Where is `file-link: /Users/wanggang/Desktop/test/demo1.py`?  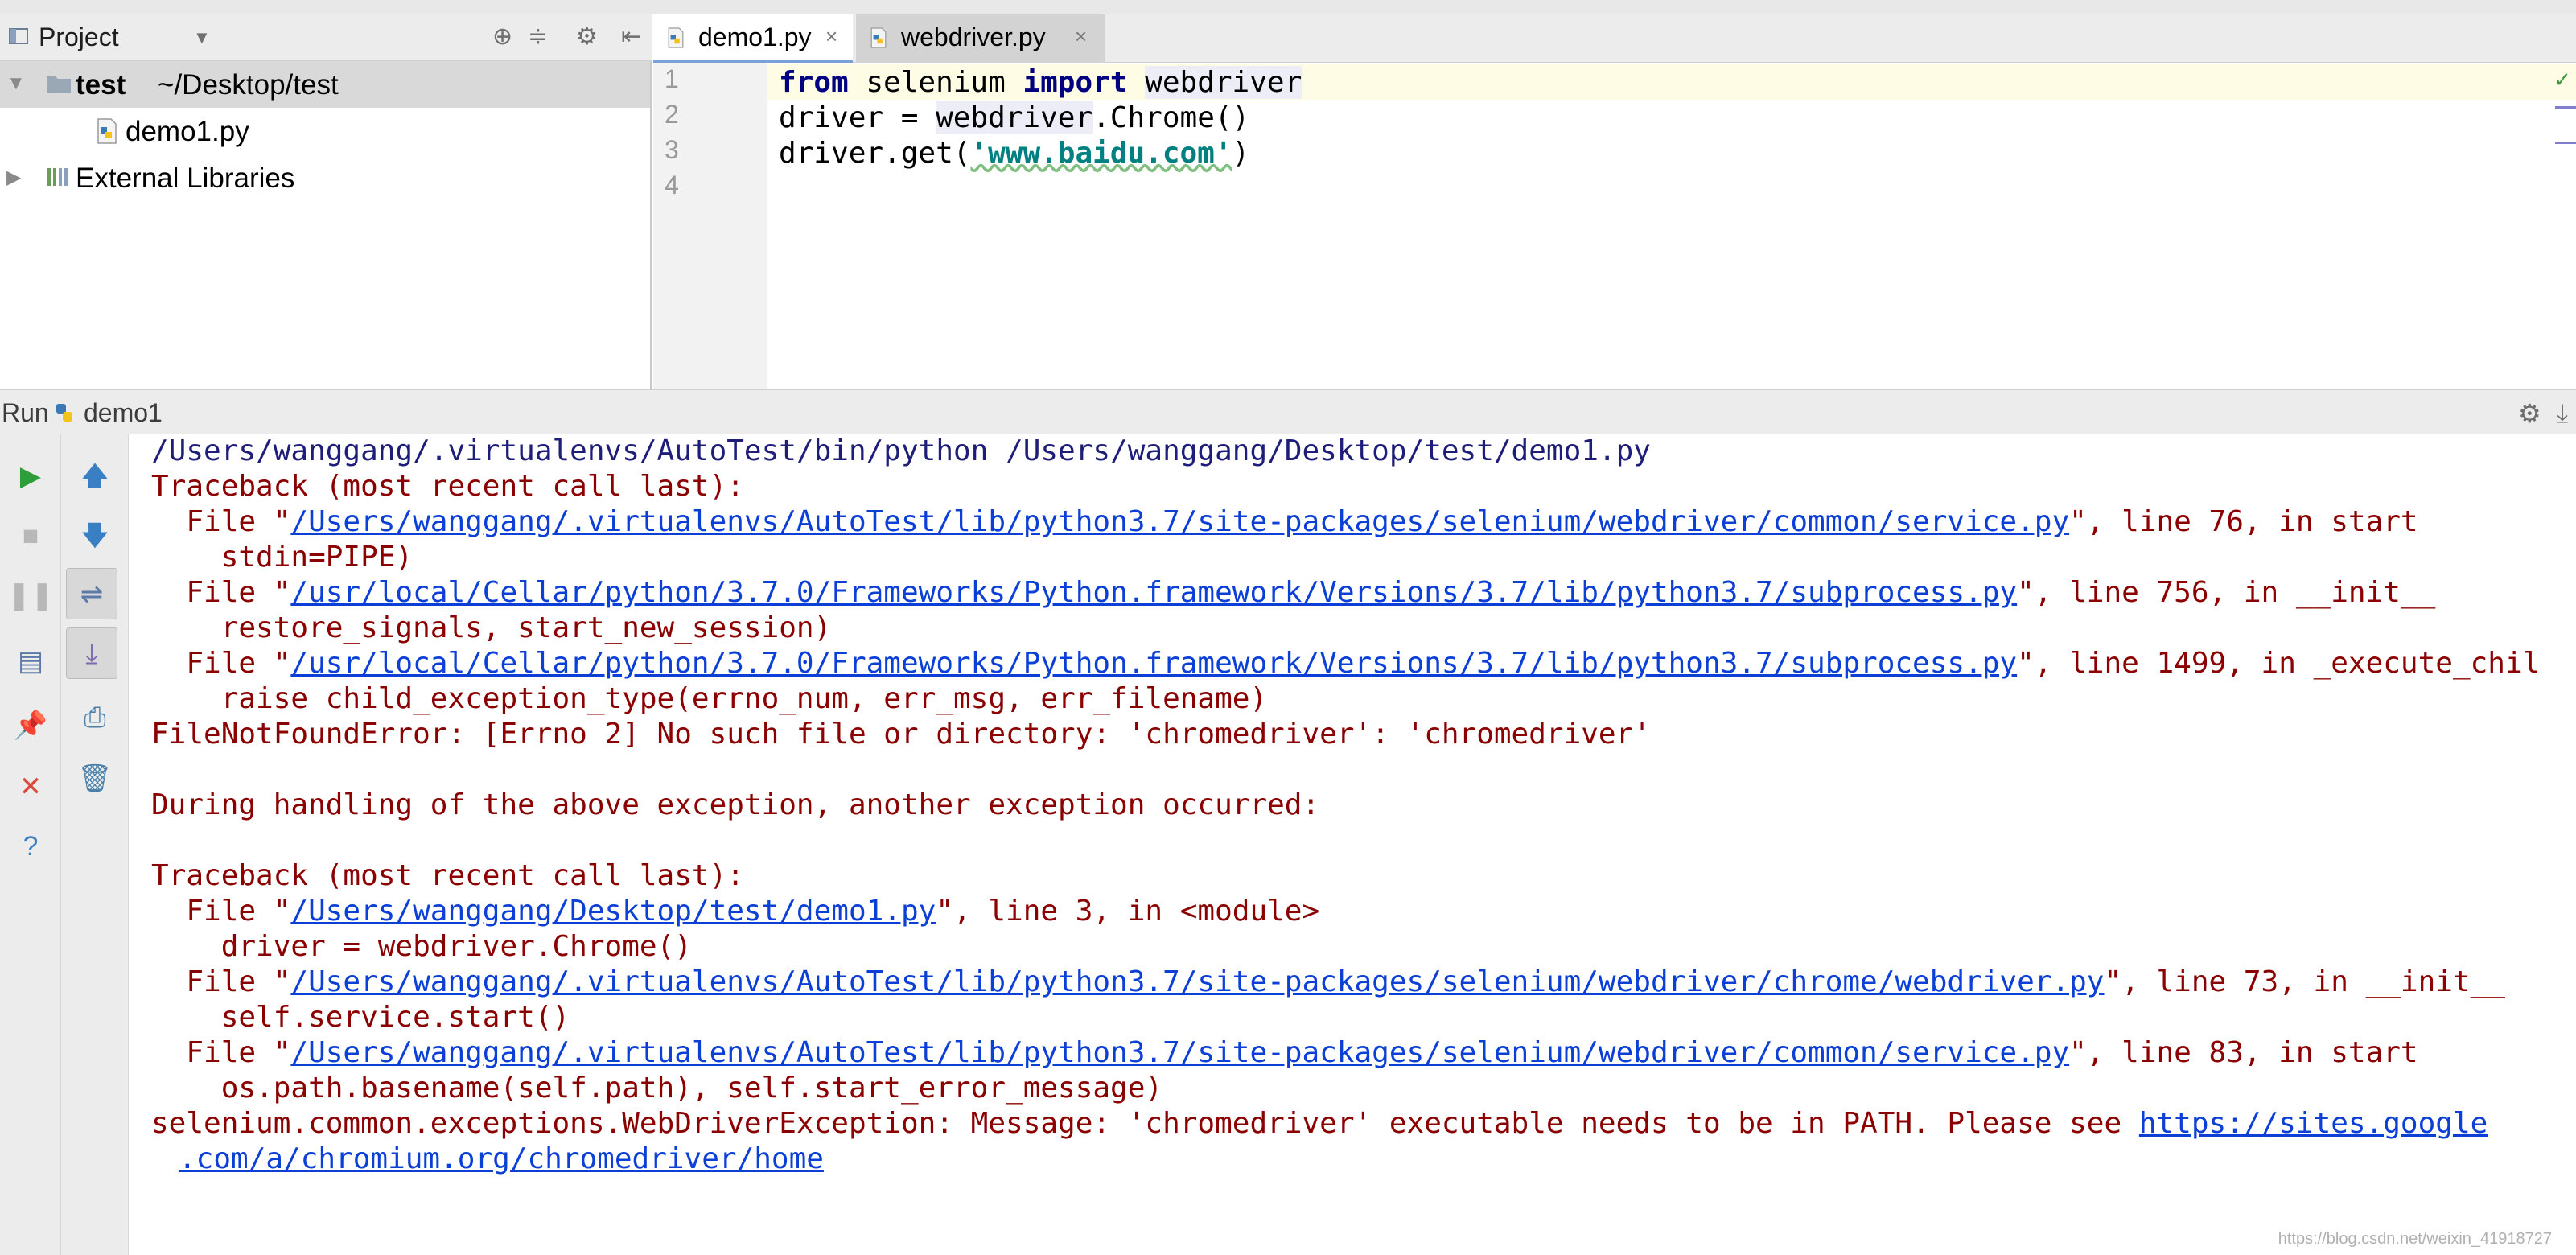 file-link: /Users/wanggang/Desktop/test/demo1.py is located at coordinates (613, 911).